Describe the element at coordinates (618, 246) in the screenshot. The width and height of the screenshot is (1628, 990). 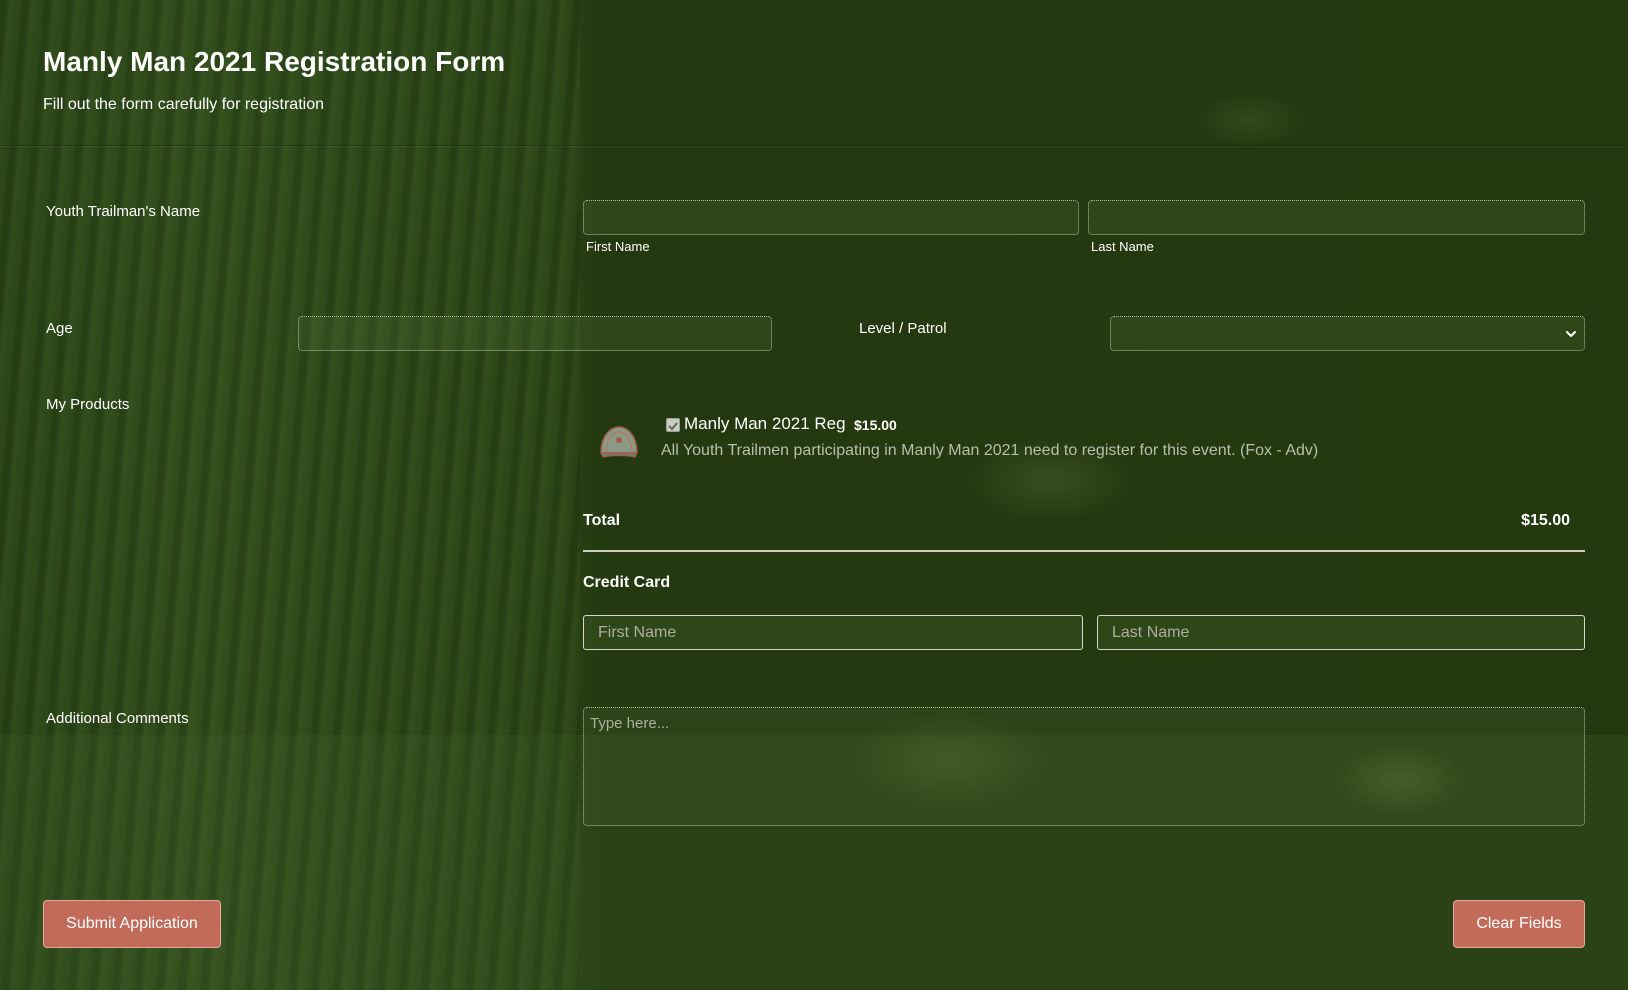
I see `first-name-sublabel: First Name` at that location.